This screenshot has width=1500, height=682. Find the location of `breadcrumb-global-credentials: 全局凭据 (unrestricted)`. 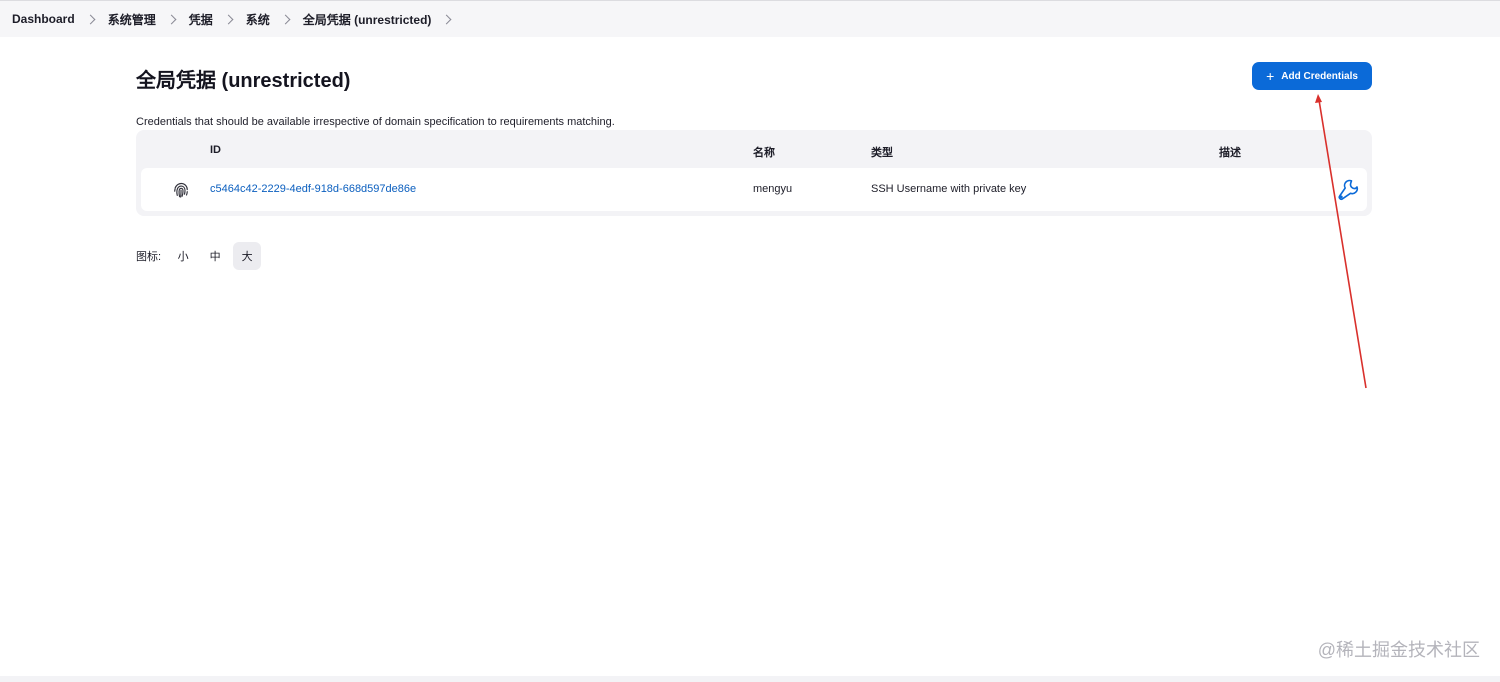

breadcrumb-global-credentials: 全局凭据 (unrestricted) is located at coordinates (367, 19).